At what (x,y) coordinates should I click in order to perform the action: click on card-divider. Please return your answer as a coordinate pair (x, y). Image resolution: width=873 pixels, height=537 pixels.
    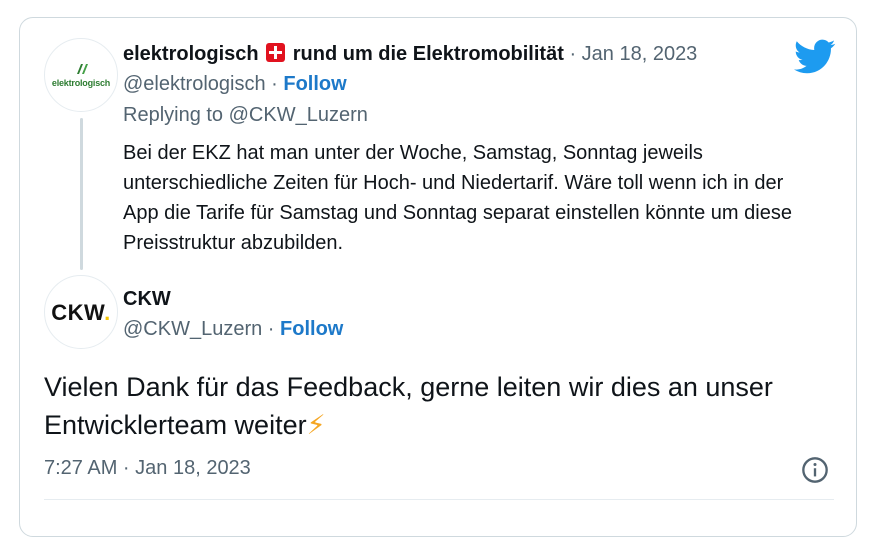
    Looking at the image, I should click on (439, 499).